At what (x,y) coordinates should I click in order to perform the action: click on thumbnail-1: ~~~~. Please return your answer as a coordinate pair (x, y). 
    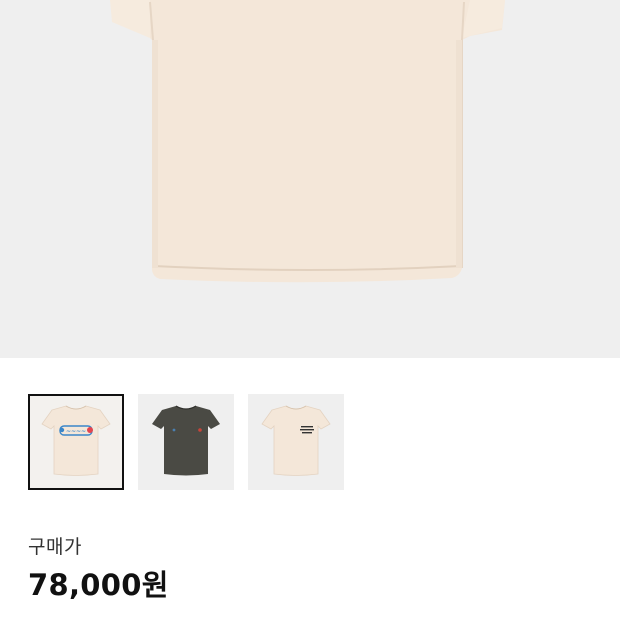
    Looking at the image, I should click on (76, 442).